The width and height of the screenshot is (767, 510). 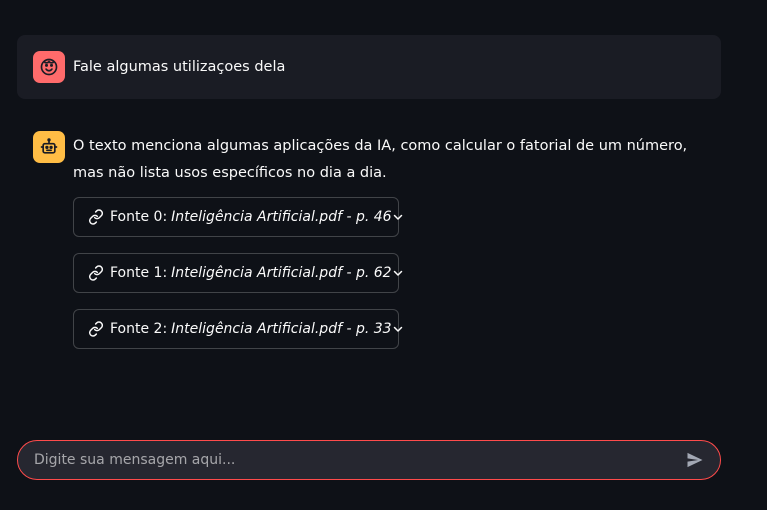 What do you see at coordinates (369, 67) in the screenshot?
I see `user-chat-message: Fale algumas utilizaçoes dela` at bounding box center [369, 67].